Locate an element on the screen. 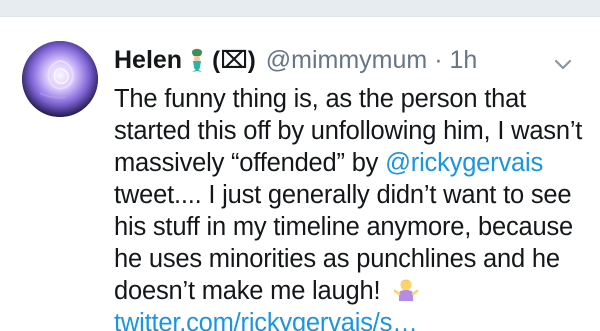 The width and height of the screenshot is (600, 331). person-shrugging-icon is located at coordinates (406, 290).